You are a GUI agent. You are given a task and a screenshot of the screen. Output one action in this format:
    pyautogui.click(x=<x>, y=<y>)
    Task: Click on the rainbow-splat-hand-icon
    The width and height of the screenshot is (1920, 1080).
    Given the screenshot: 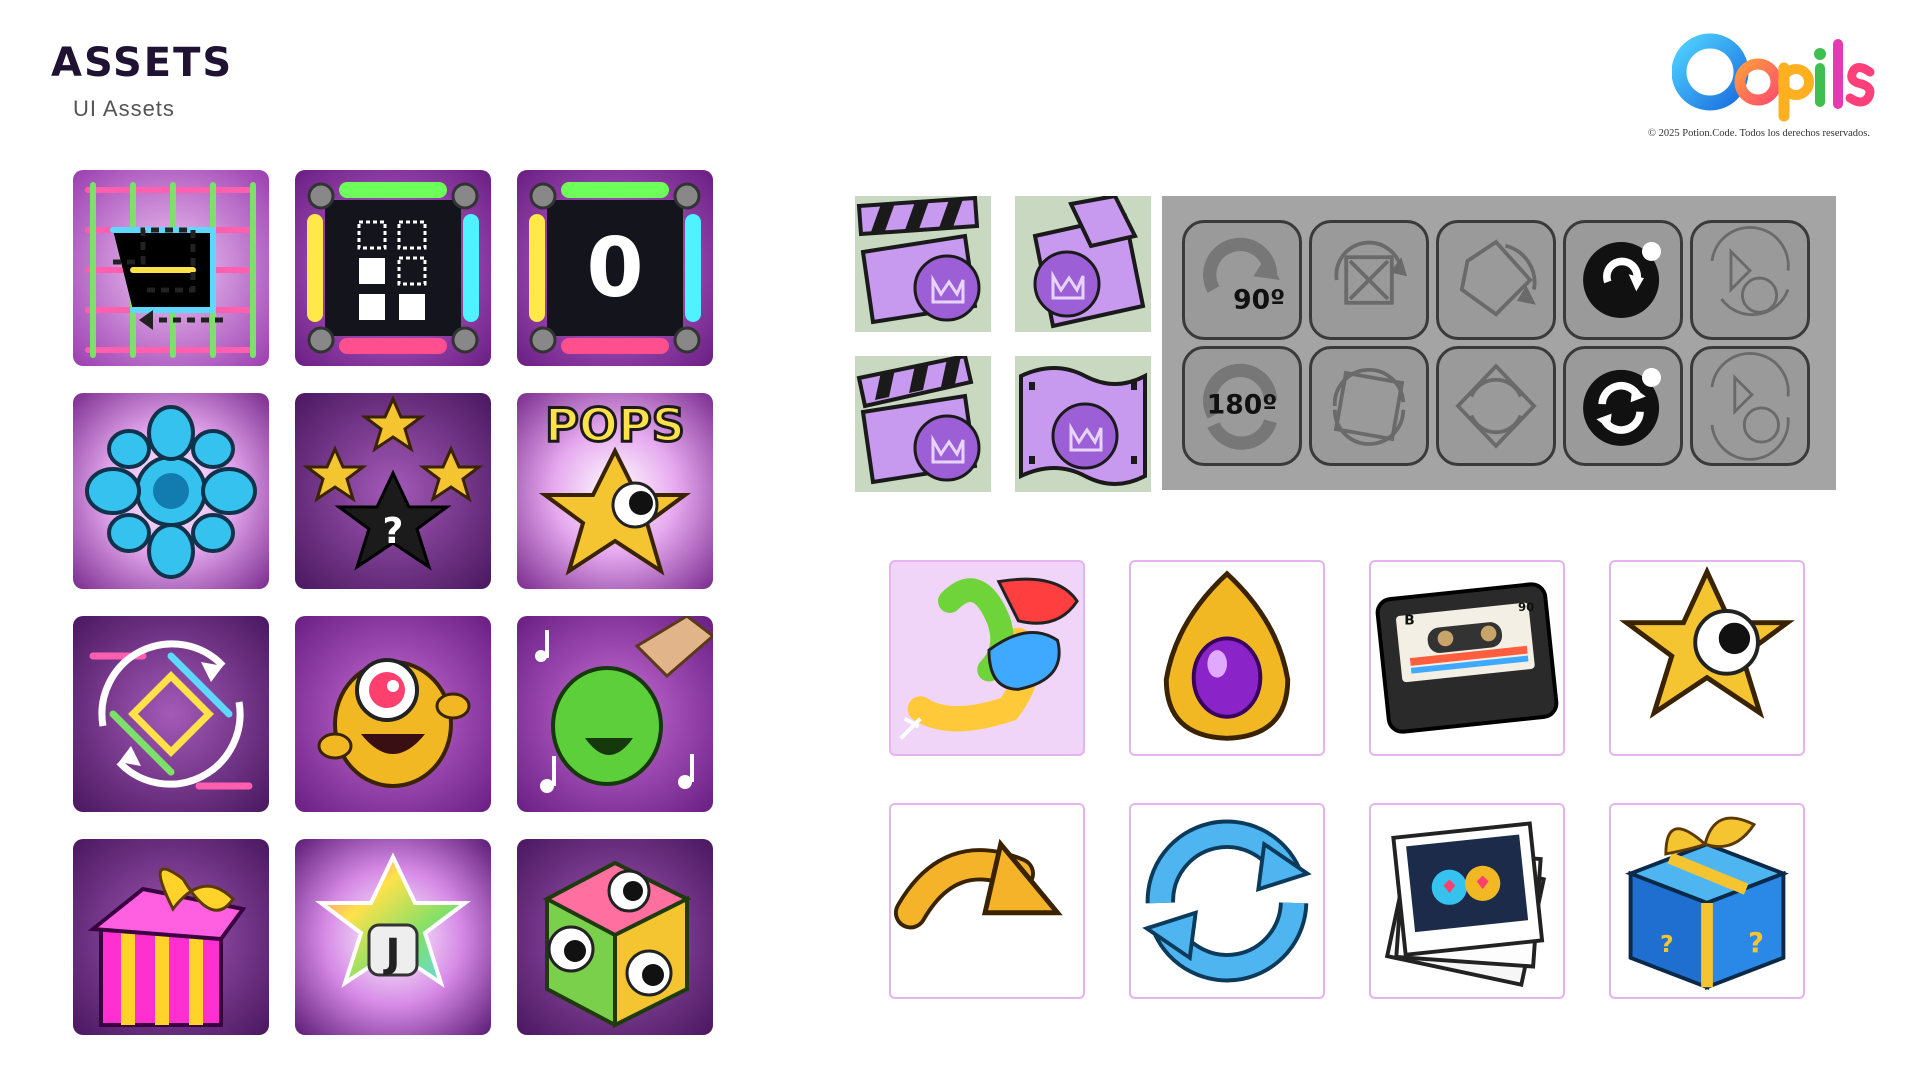 What is the action you would take?
    pyautogui.click(x=987, y=658)
    